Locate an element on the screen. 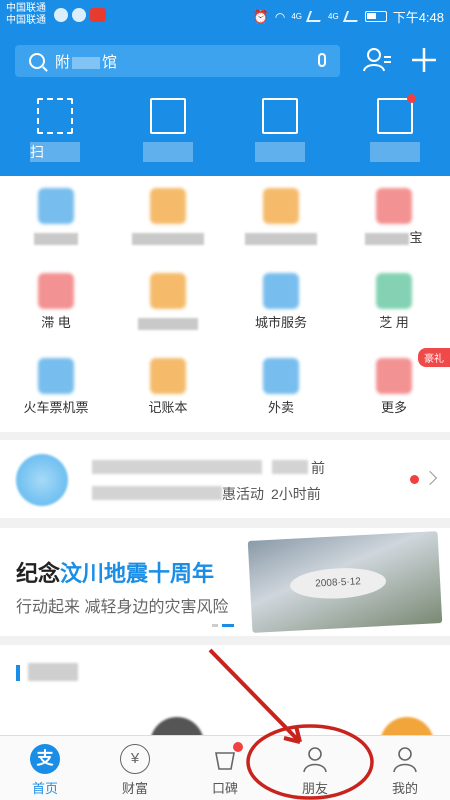 The width and height of the screenshot is (450, 800). battery-icon is located at coordinates (375, 16).